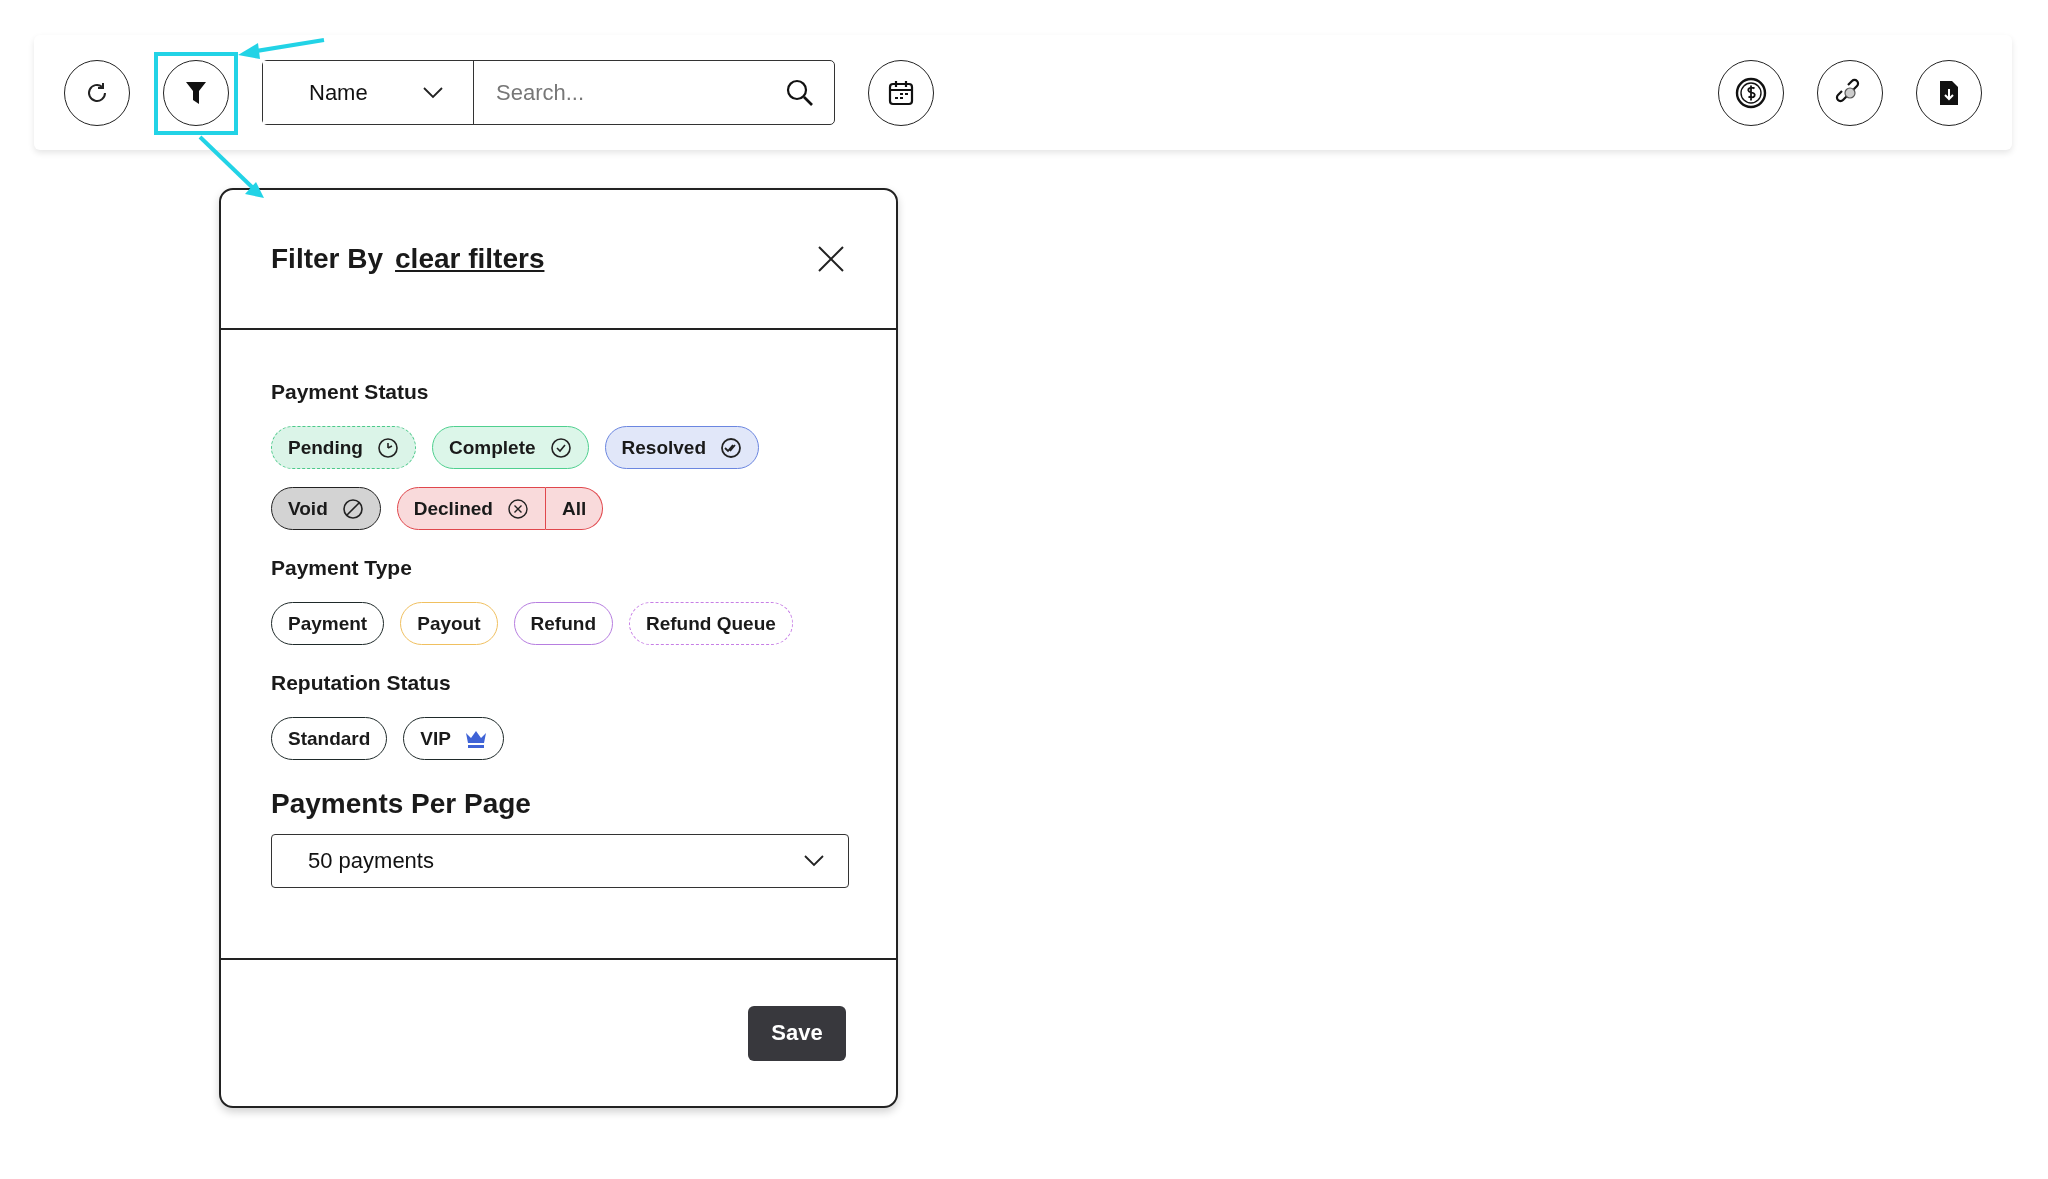 The height and width of the screenshot is (1179, 2048). What do you see at coordinates (831, 259) in the screenshot?
I see `close-button` at bounding box center [831, 259].